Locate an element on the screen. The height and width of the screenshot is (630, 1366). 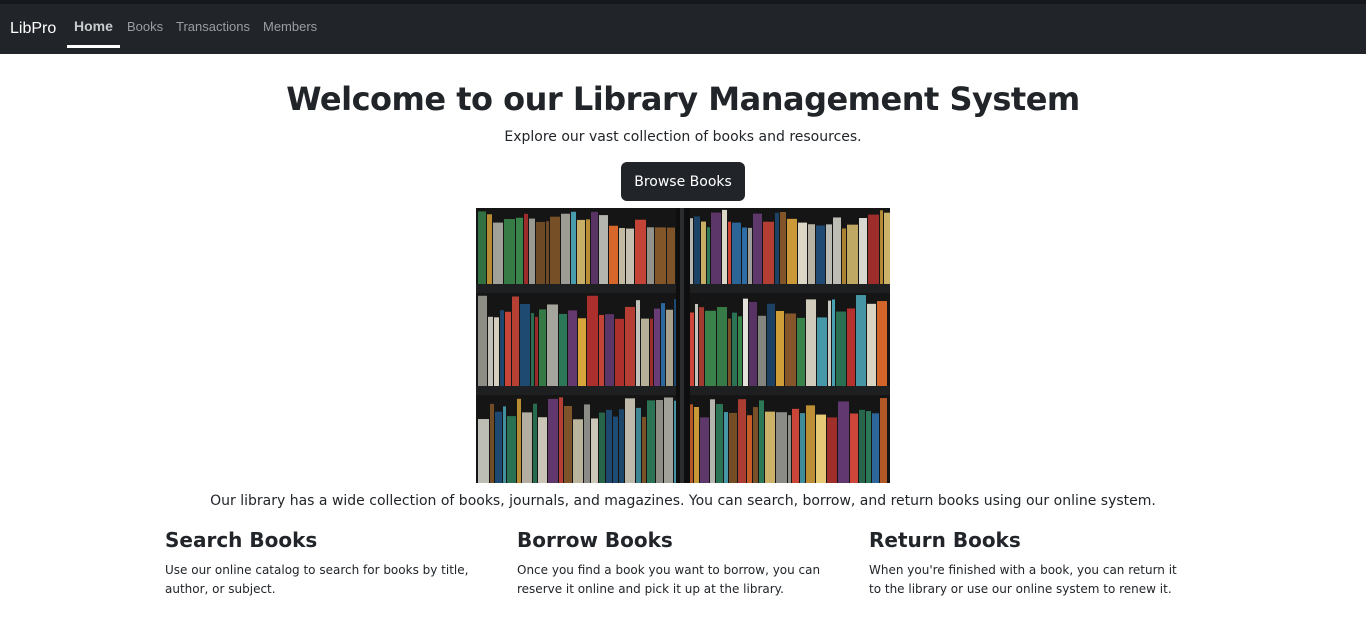
nav-link-books: Books is located at coordinates (145, 26).